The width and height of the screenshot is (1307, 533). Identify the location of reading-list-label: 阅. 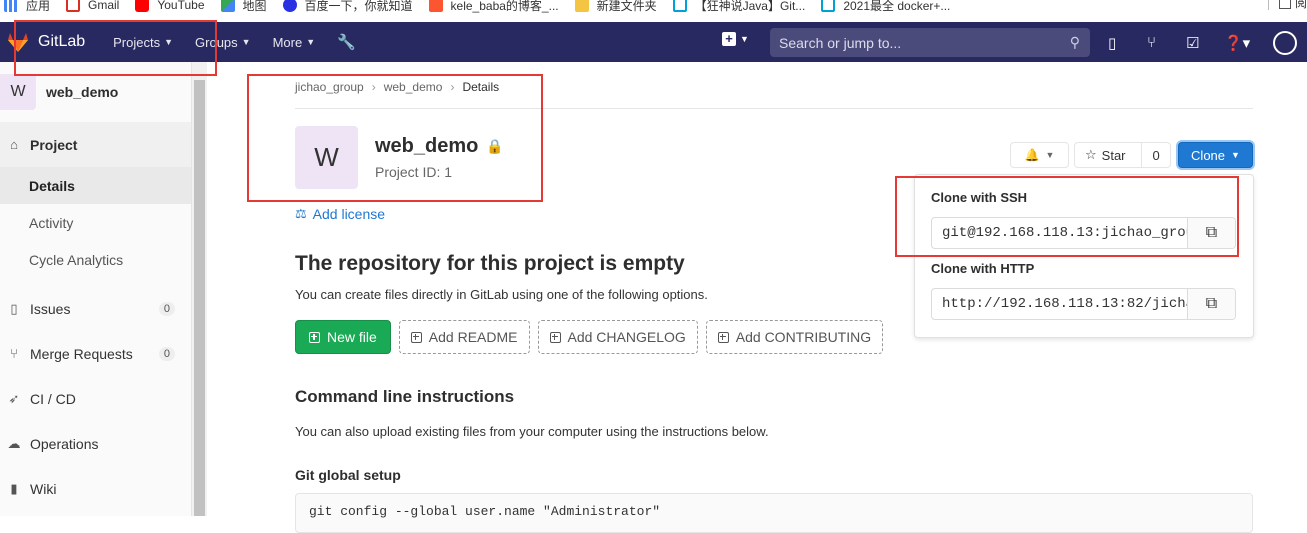
(1300, 5).